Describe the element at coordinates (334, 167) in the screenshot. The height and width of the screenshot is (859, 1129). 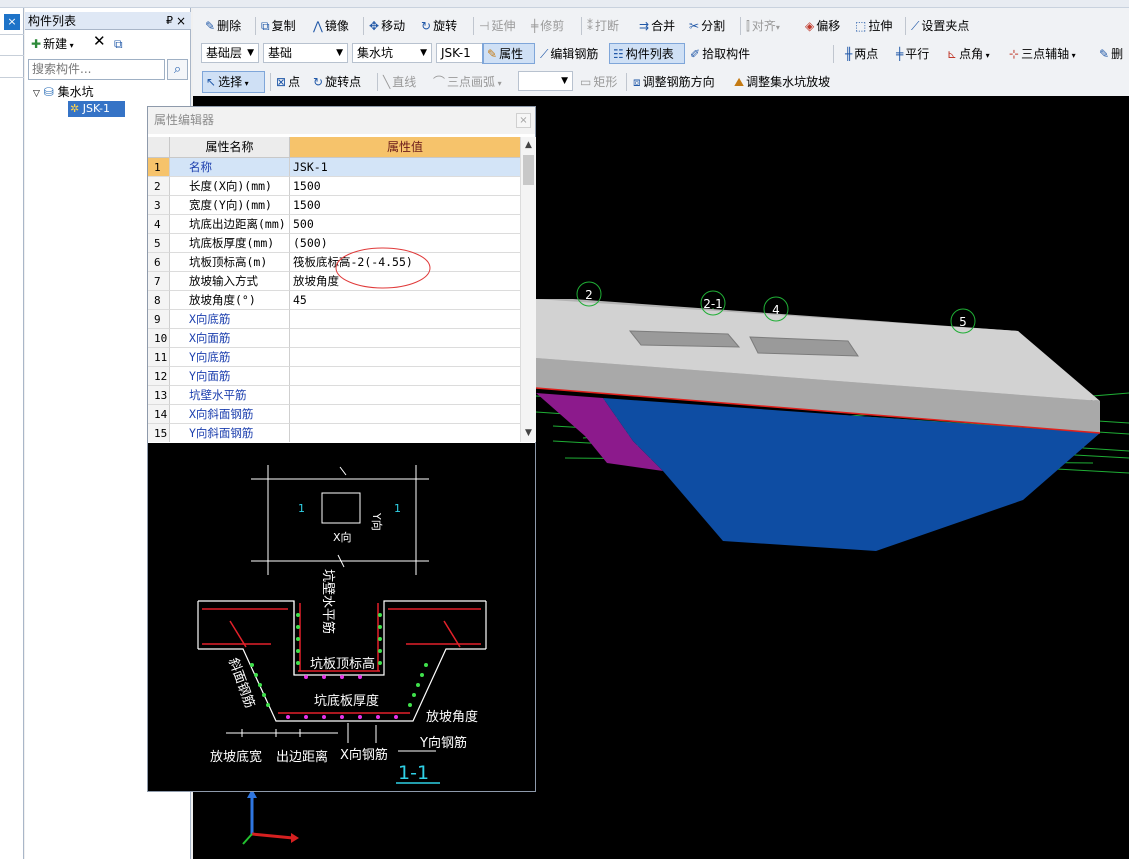
I see `table-row: 1 名称 JSK-1` at that location.